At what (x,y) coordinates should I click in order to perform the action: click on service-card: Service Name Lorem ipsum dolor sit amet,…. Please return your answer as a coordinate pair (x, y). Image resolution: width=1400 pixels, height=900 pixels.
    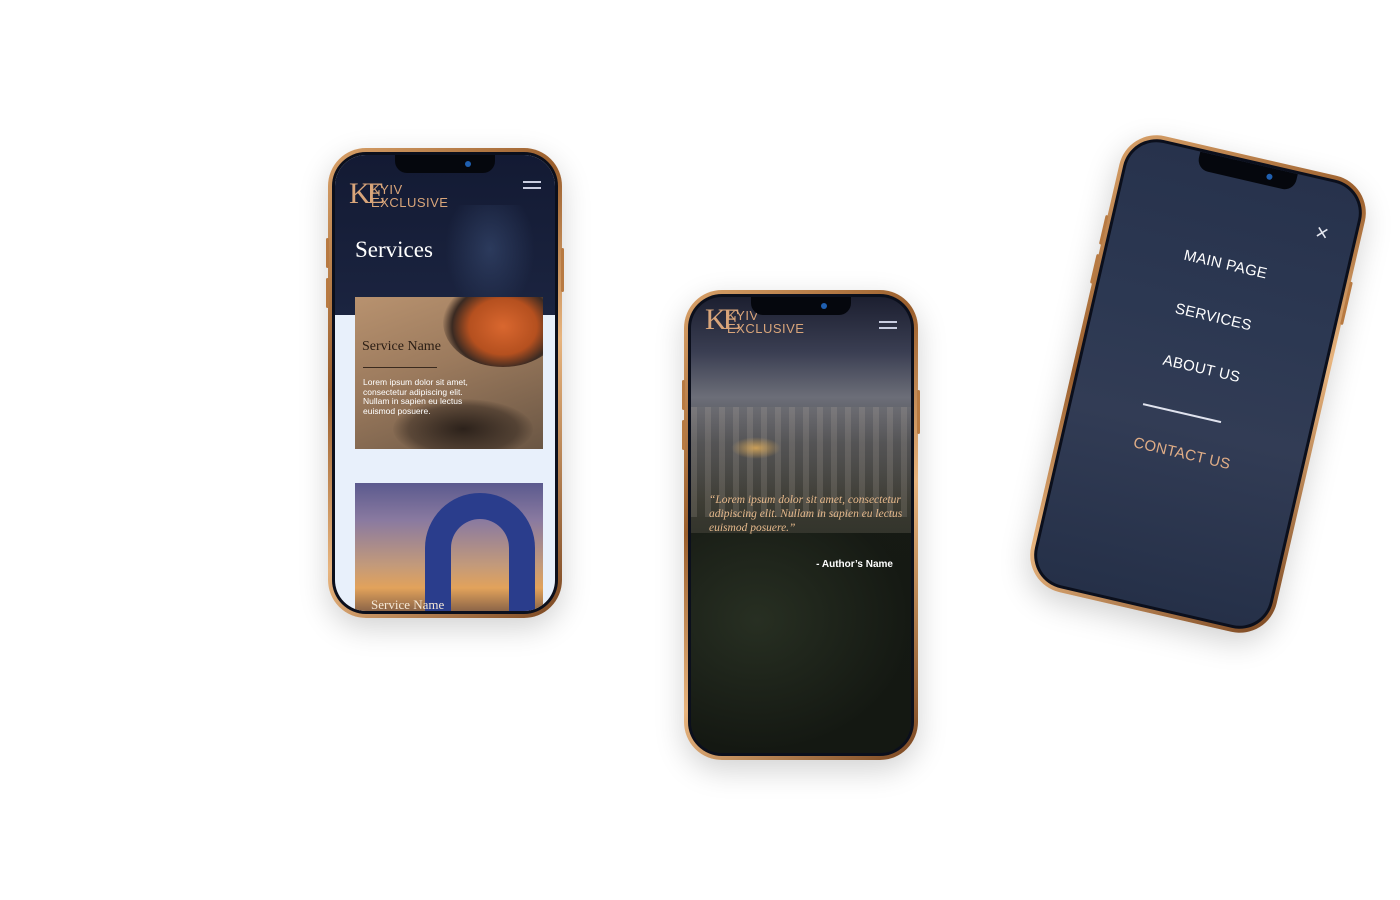
    Looking at the image, I should click on (449, 373).